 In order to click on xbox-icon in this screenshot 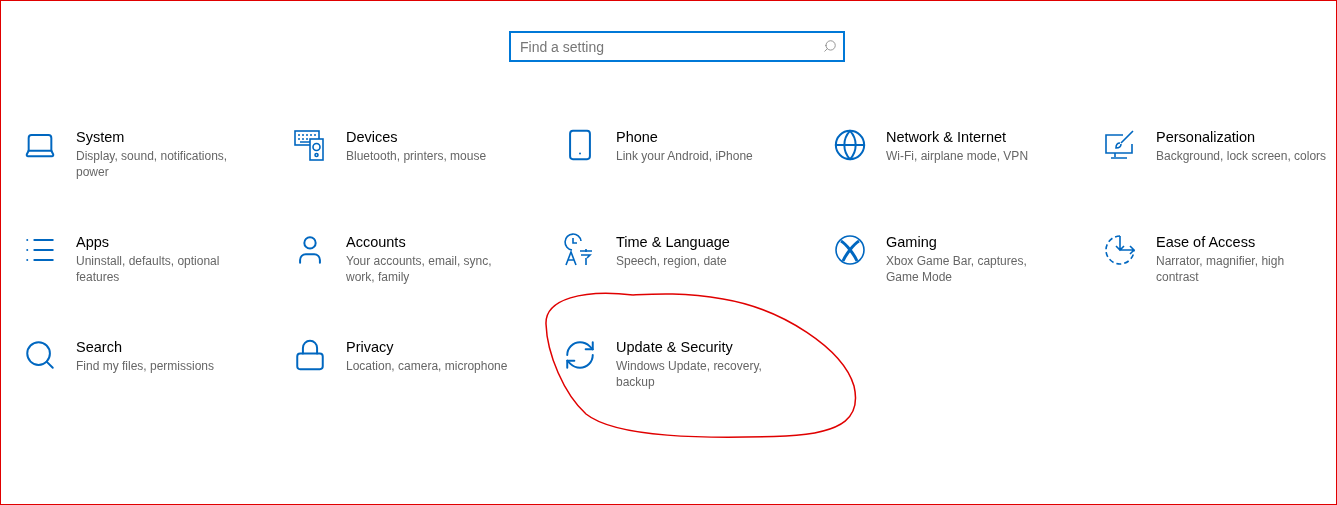, I will do `click(850, 250)`.